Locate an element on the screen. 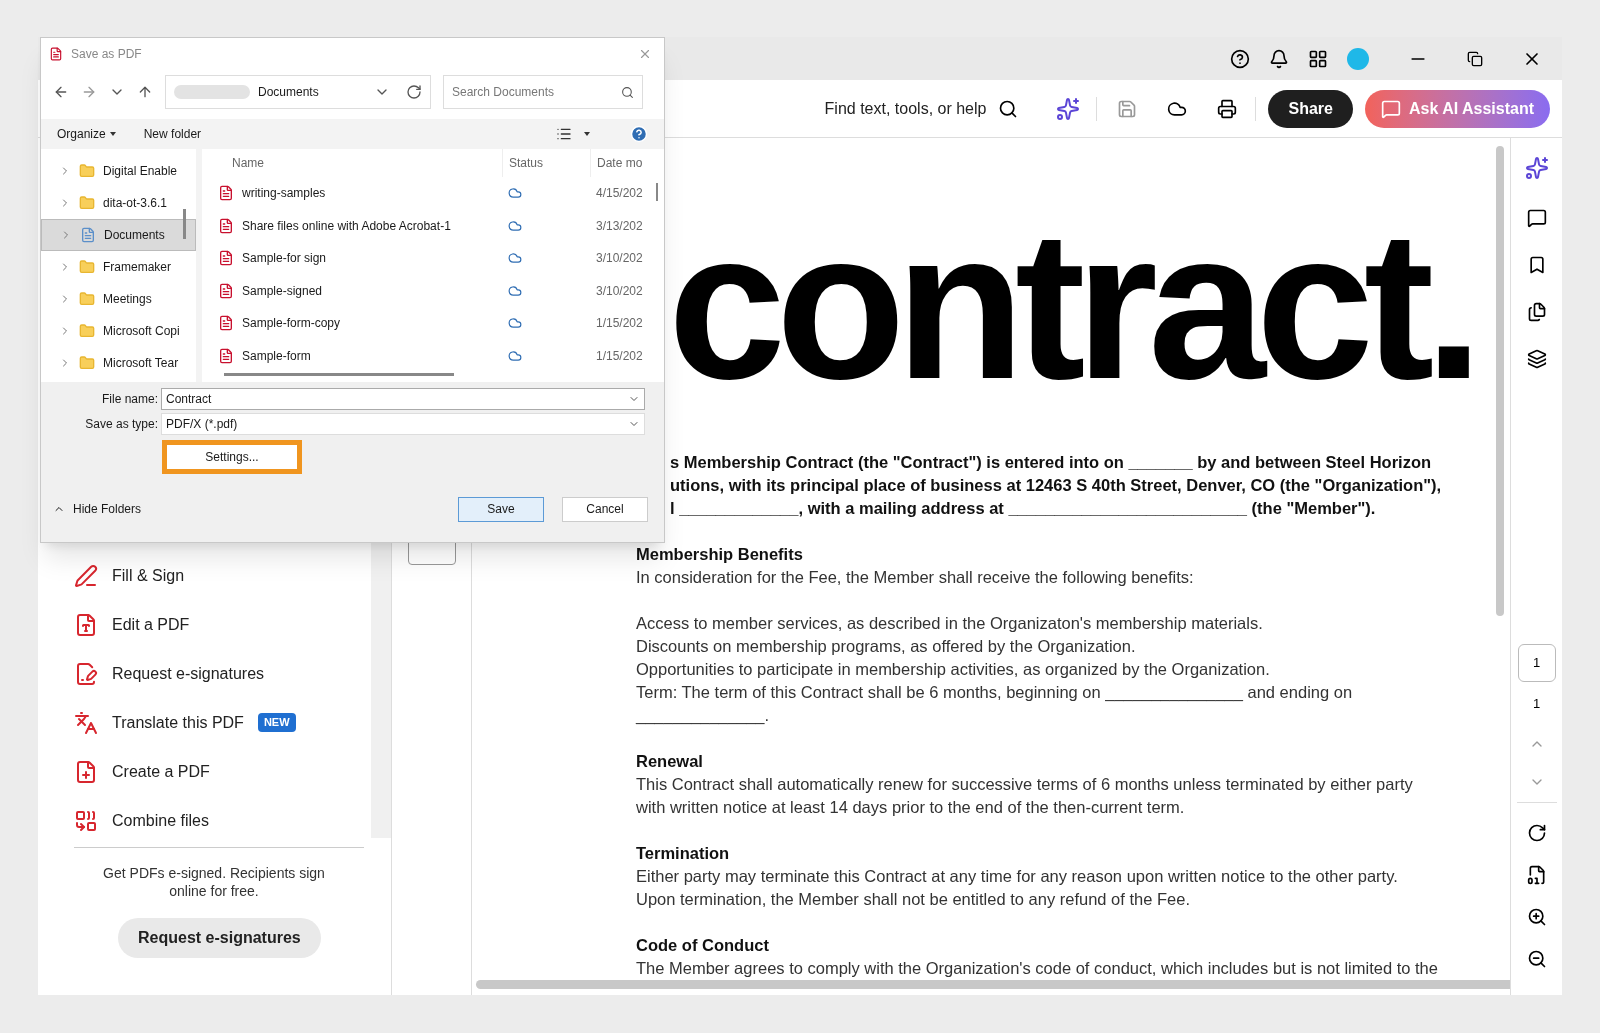 The width and height of the screenshot is (1600, 1033). tool-item: Translate this PDF NEW is located at coordinates (217, 722).